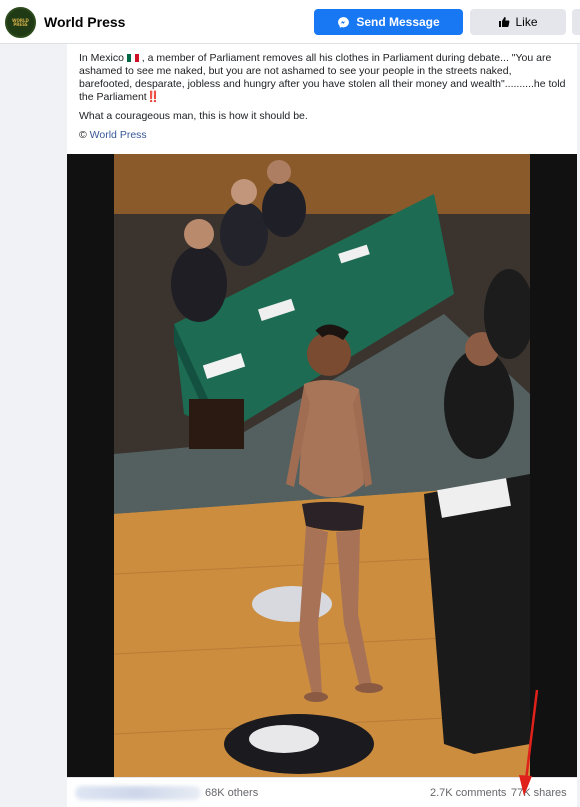  What do you see at coordinates (539, 793) in the screenshot?
I see `share-count: 77K shares` at bounding box center [539, 793].